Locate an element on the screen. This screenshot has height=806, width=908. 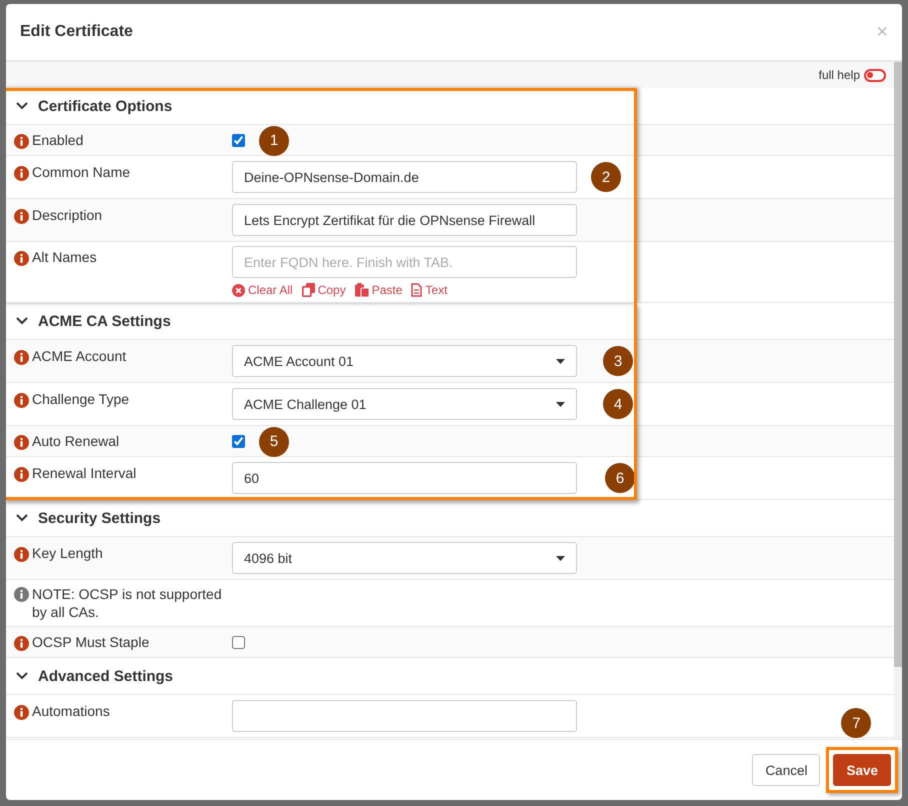
action-link: Clear All is located at coordinates (262, 290).